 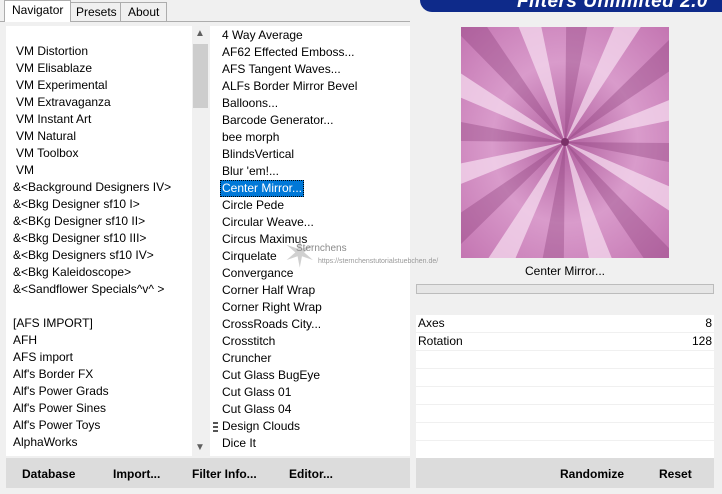 I want to click on filter-item: Cut Glass 04, so click(x=256, y=409).